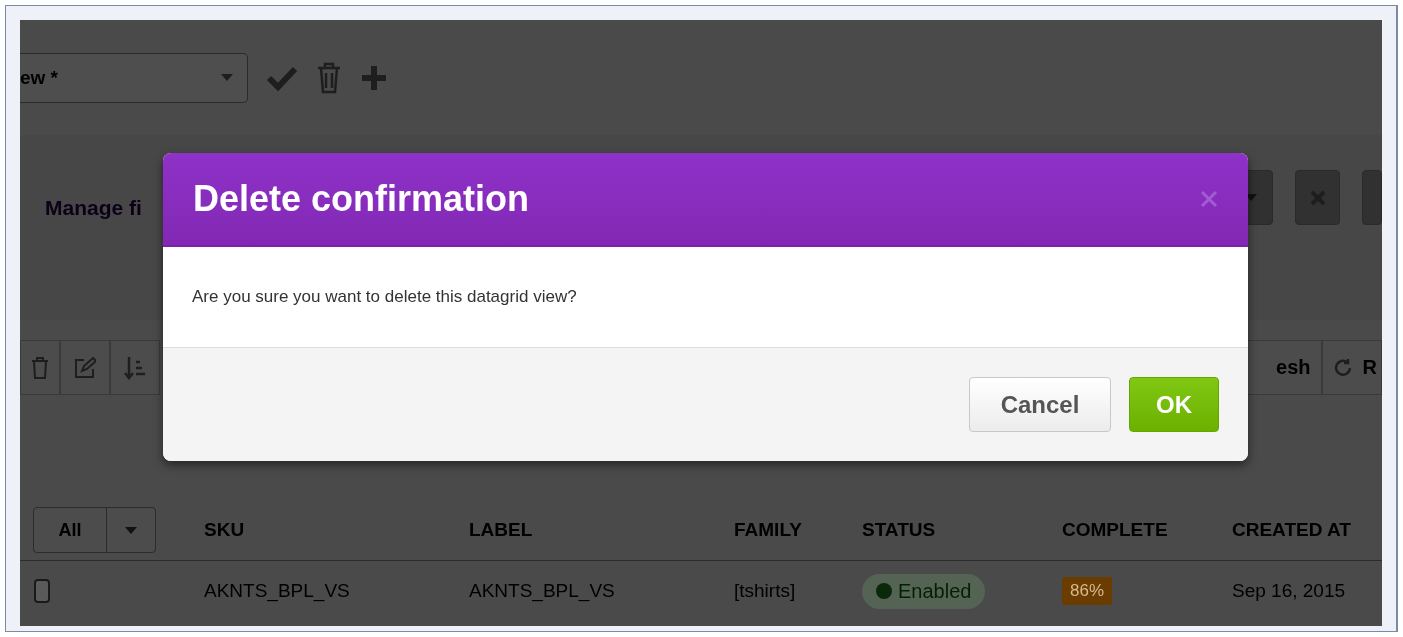 The image size is (1403, 637). What do you see at coordinates (765, 590) in the screenshot?
I see `table-cell: [tshirts]` at bounding box center [765, 590].